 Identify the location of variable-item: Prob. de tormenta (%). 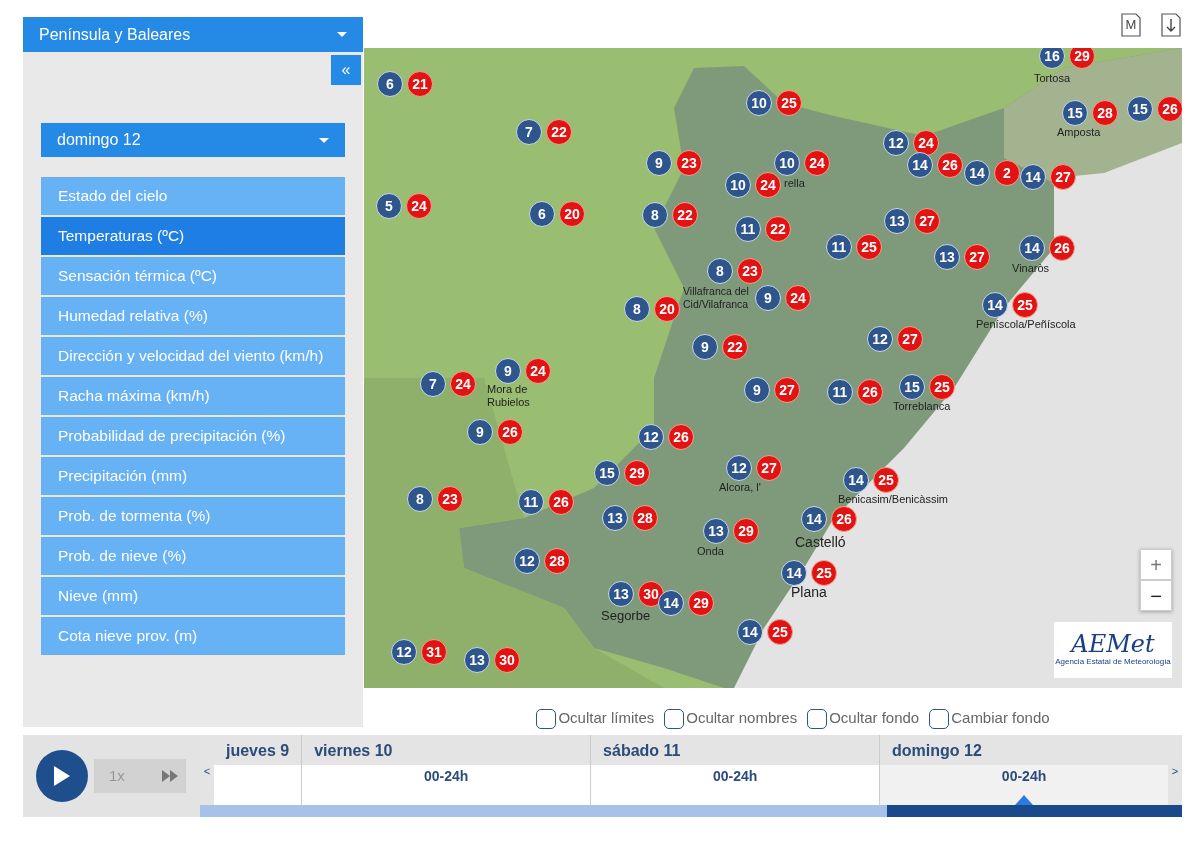
(193, 516).